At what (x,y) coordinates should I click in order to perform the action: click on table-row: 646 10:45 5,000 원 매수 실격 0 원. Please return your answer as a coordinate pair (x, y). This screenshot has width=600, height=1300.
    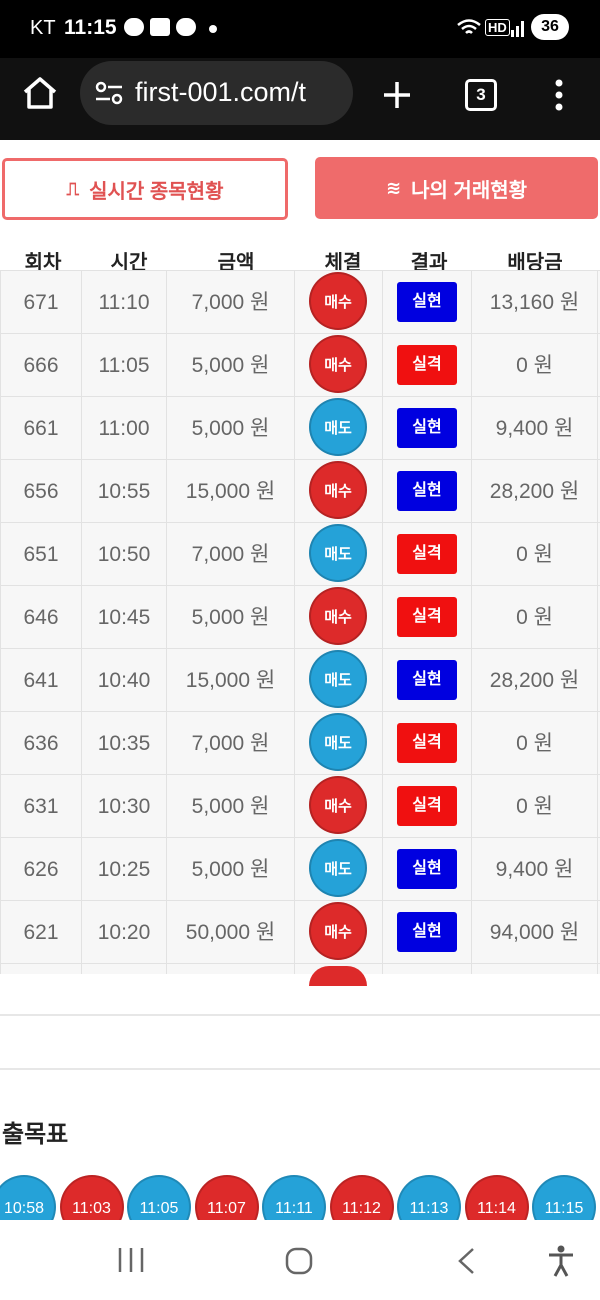
    Looking at the image, I should click on (300, 617).